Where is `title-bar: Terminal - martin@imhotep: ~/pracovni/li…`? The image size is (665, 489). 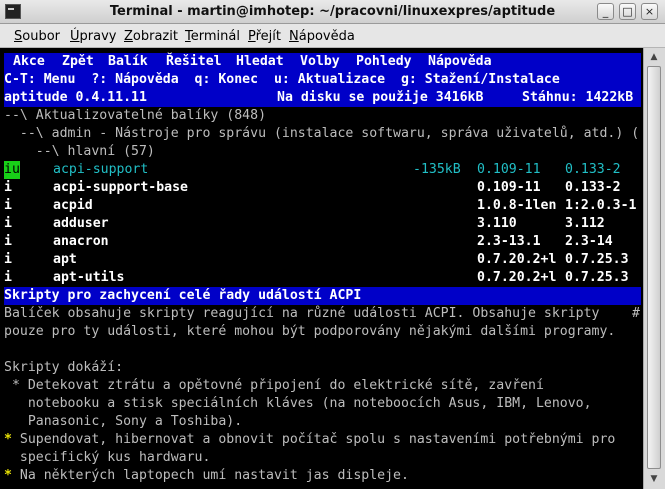
title-bar: Terminal - martin@imhotep: ~/pracovni/li… is located at coordinates (332, 12).